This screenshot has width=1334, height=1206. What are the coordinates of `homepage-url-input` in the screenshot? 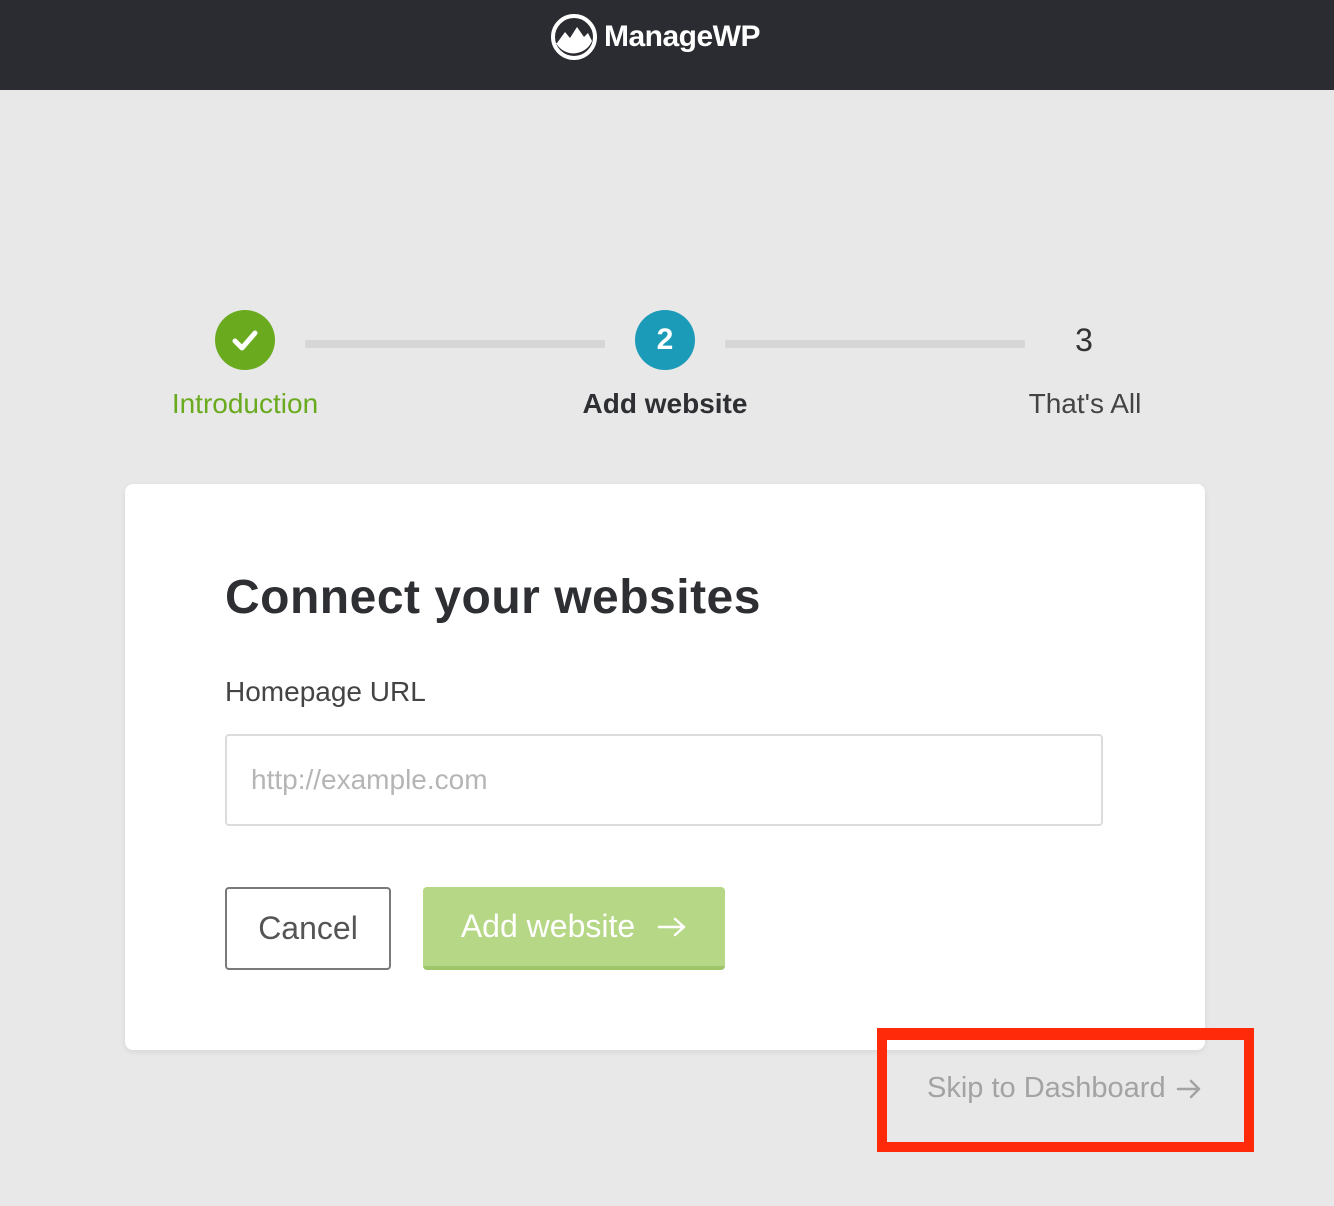 It's located at (664, 780).